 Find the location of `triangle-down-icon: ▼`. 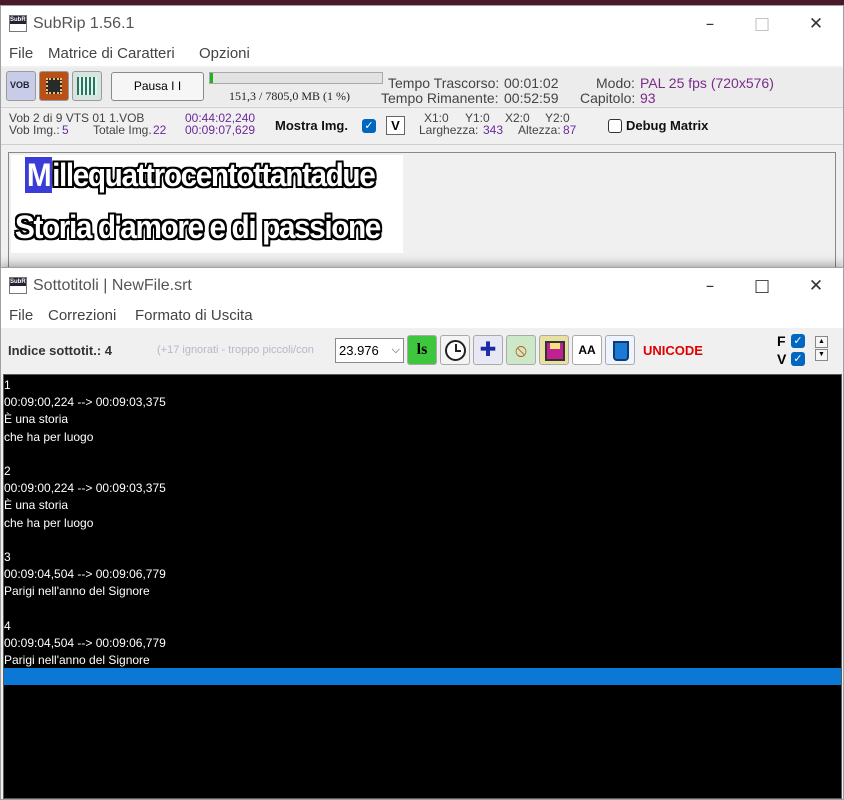

triangle-down-icon: ▼ is located at coordinates (821, 354).